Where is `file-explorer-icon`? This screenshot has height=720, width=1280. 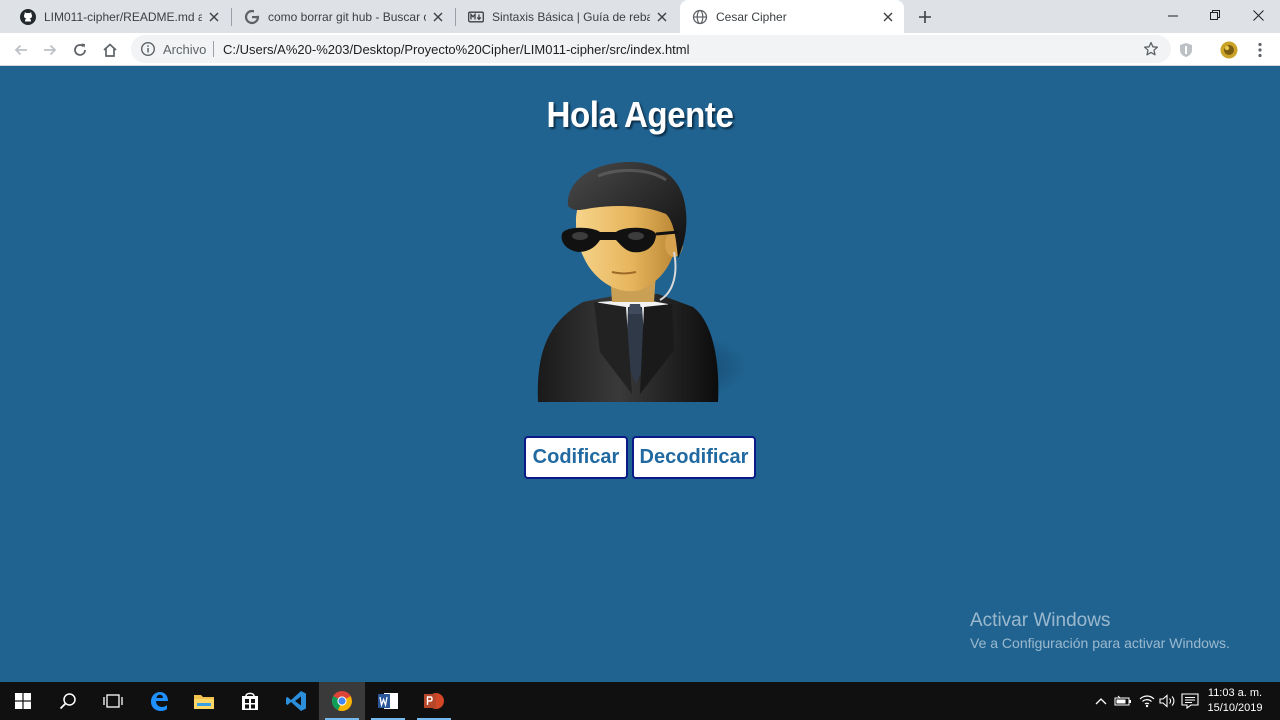 file-explorer-icon is located at coordinates (204, 702).